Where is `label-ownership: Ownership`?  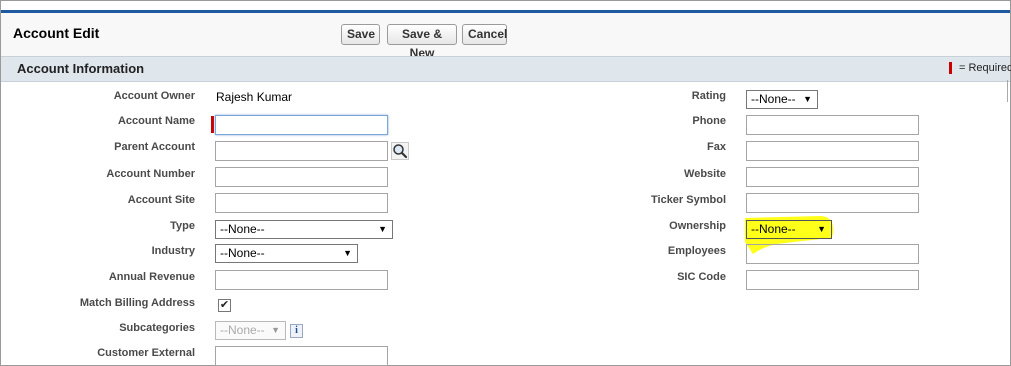
label-ownership: Ownership is located at coordinates (697, 226).